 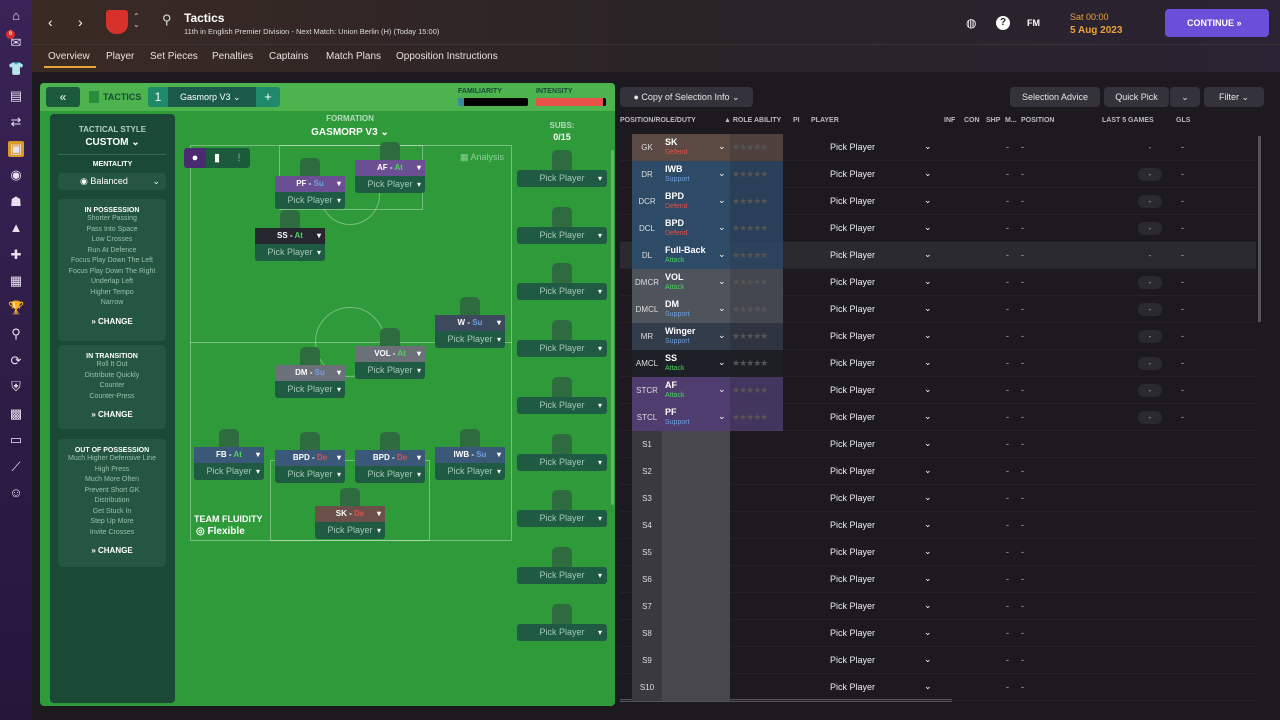 I want to click on table-row: STCR AF Attack ⌄ ★★★★★ Pick Player ⌄ - - - -, so click(x=938, y=390).